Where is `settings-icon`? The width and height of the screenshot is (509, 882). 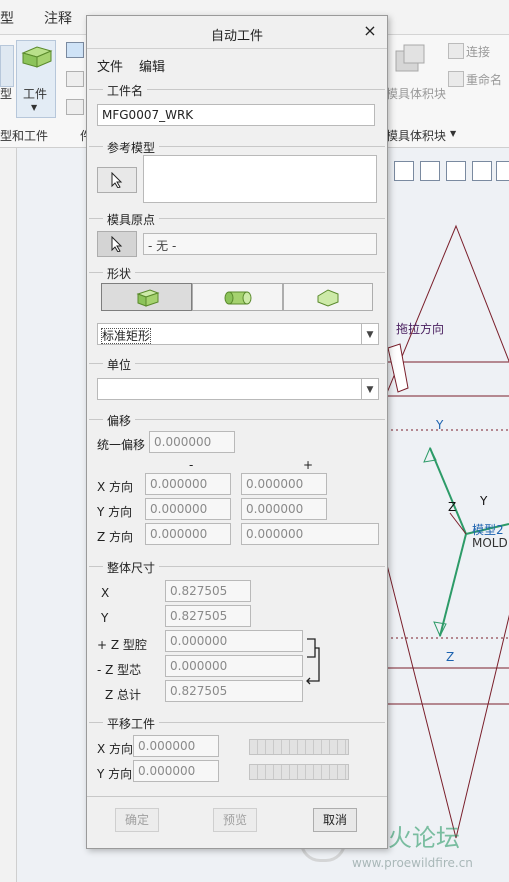
settings-icon is located at coordinates (502, 171).